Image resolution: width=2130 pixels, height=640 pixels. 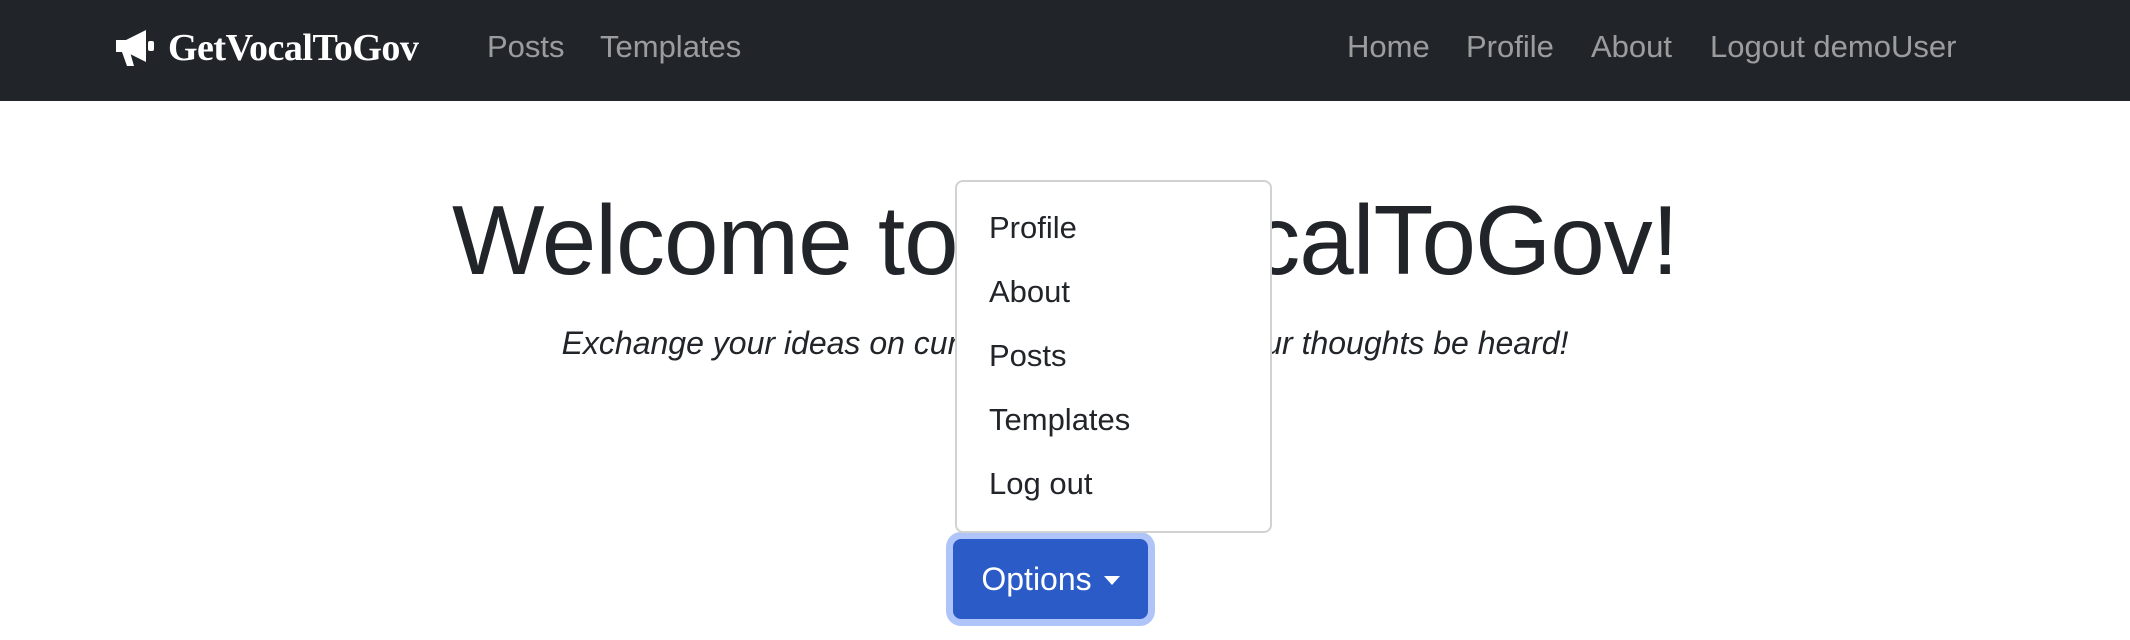 What do you see at coordinates (1113, 420) in the screenshot?
I see `dropdown-item-templates: Templates` at bounding box center [1113, 420].